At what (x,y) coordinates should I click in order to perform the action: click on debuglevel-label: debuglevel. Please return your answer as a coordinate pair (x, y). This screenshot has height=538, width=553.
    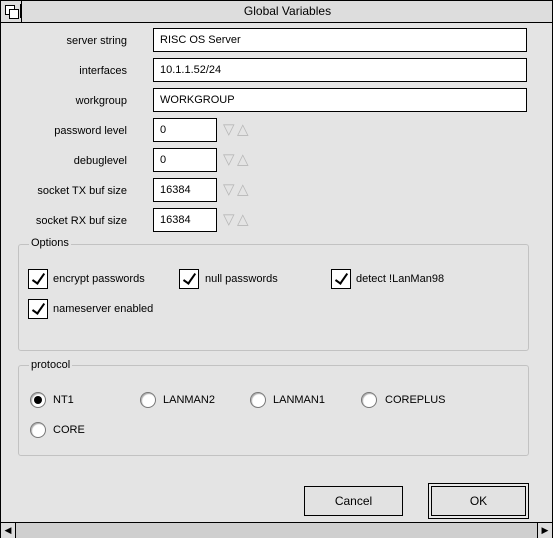
    Looking at the image, I should click on (100, 161).